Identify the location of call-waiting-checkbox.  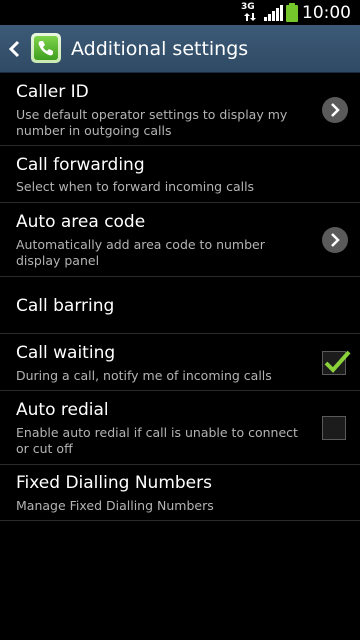
(336, 362).